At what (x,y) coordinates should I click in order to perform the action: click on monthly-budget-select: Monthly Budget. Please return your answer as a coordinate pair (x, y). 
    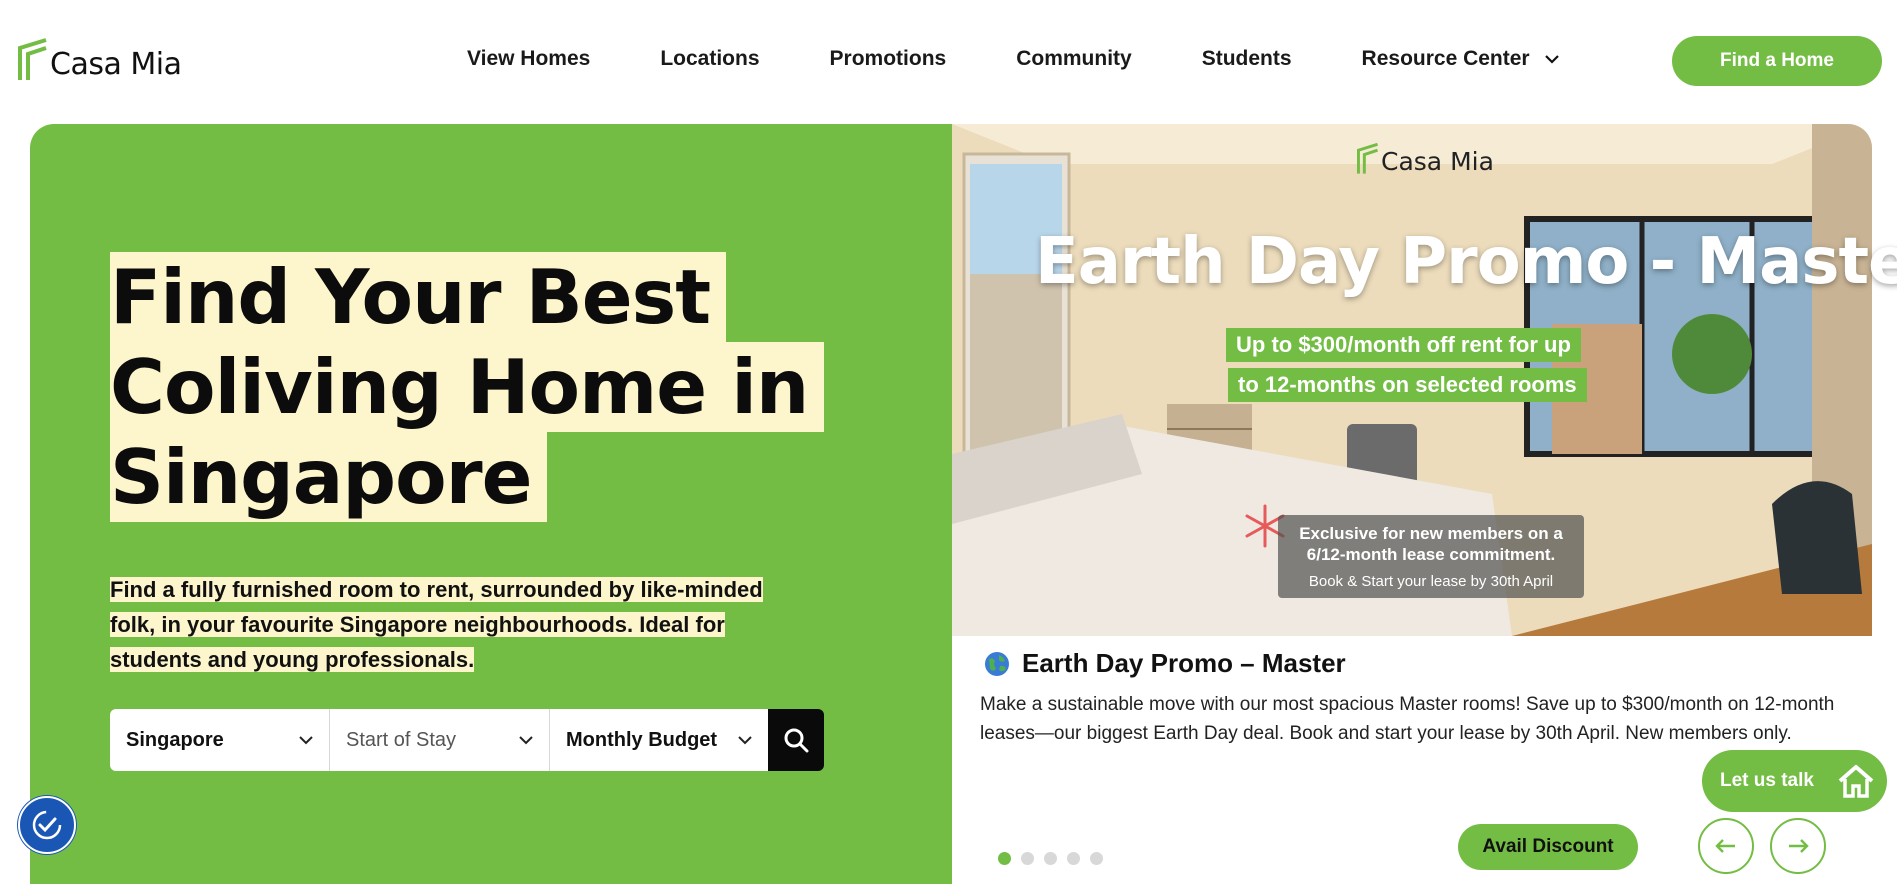
    Looking at the image, I should click on (659, 740).